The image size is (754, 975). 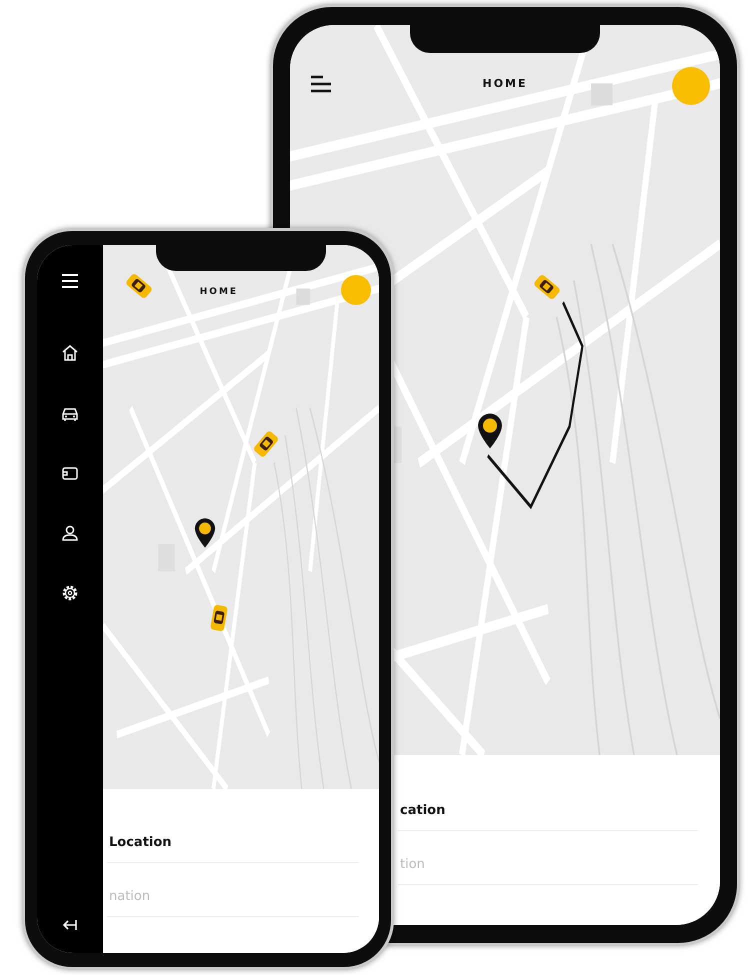 What do you see at coordinates (218, 618) in the screenshot?
I see `taxi-icon` at bounding box center [218, 618].